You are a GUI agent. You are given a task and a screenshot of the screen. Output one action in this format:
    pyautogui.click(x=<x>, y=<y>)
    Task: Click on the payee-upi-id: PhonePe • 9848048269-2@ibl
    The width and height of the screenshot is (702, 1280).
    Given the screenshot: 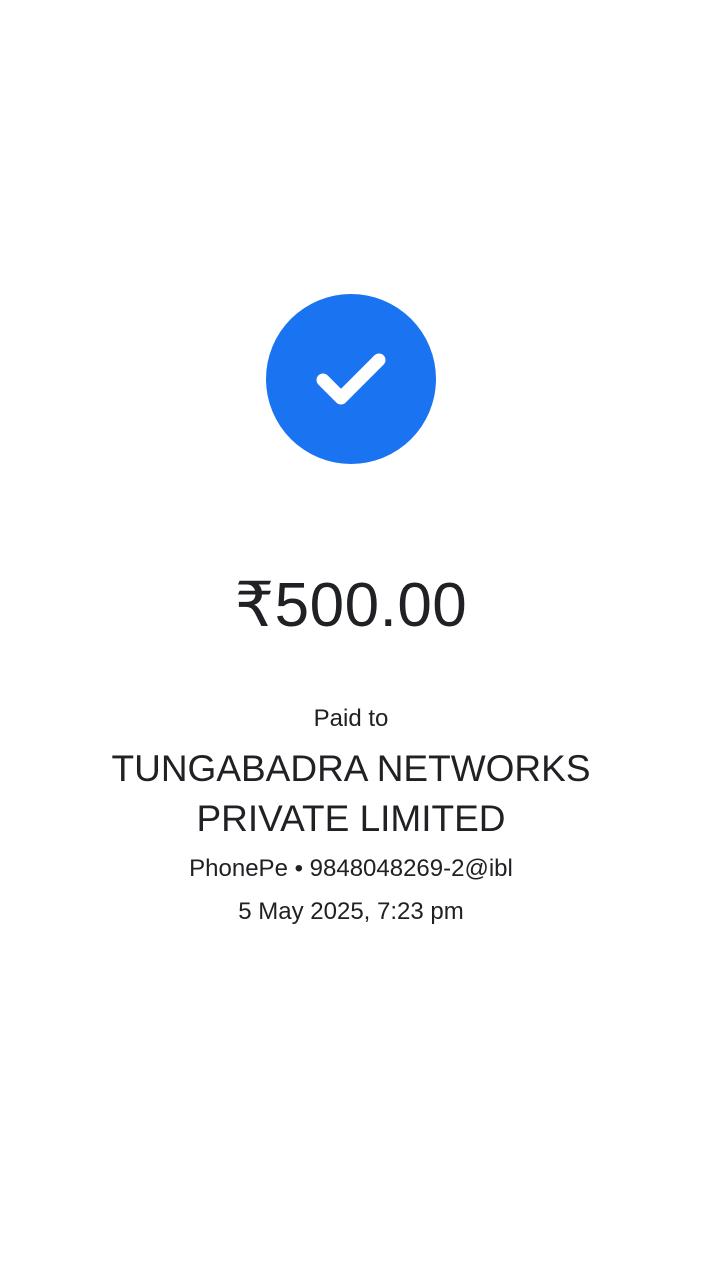 What is the action you would take?
    pyautogui.click(x=351, y=868)
    